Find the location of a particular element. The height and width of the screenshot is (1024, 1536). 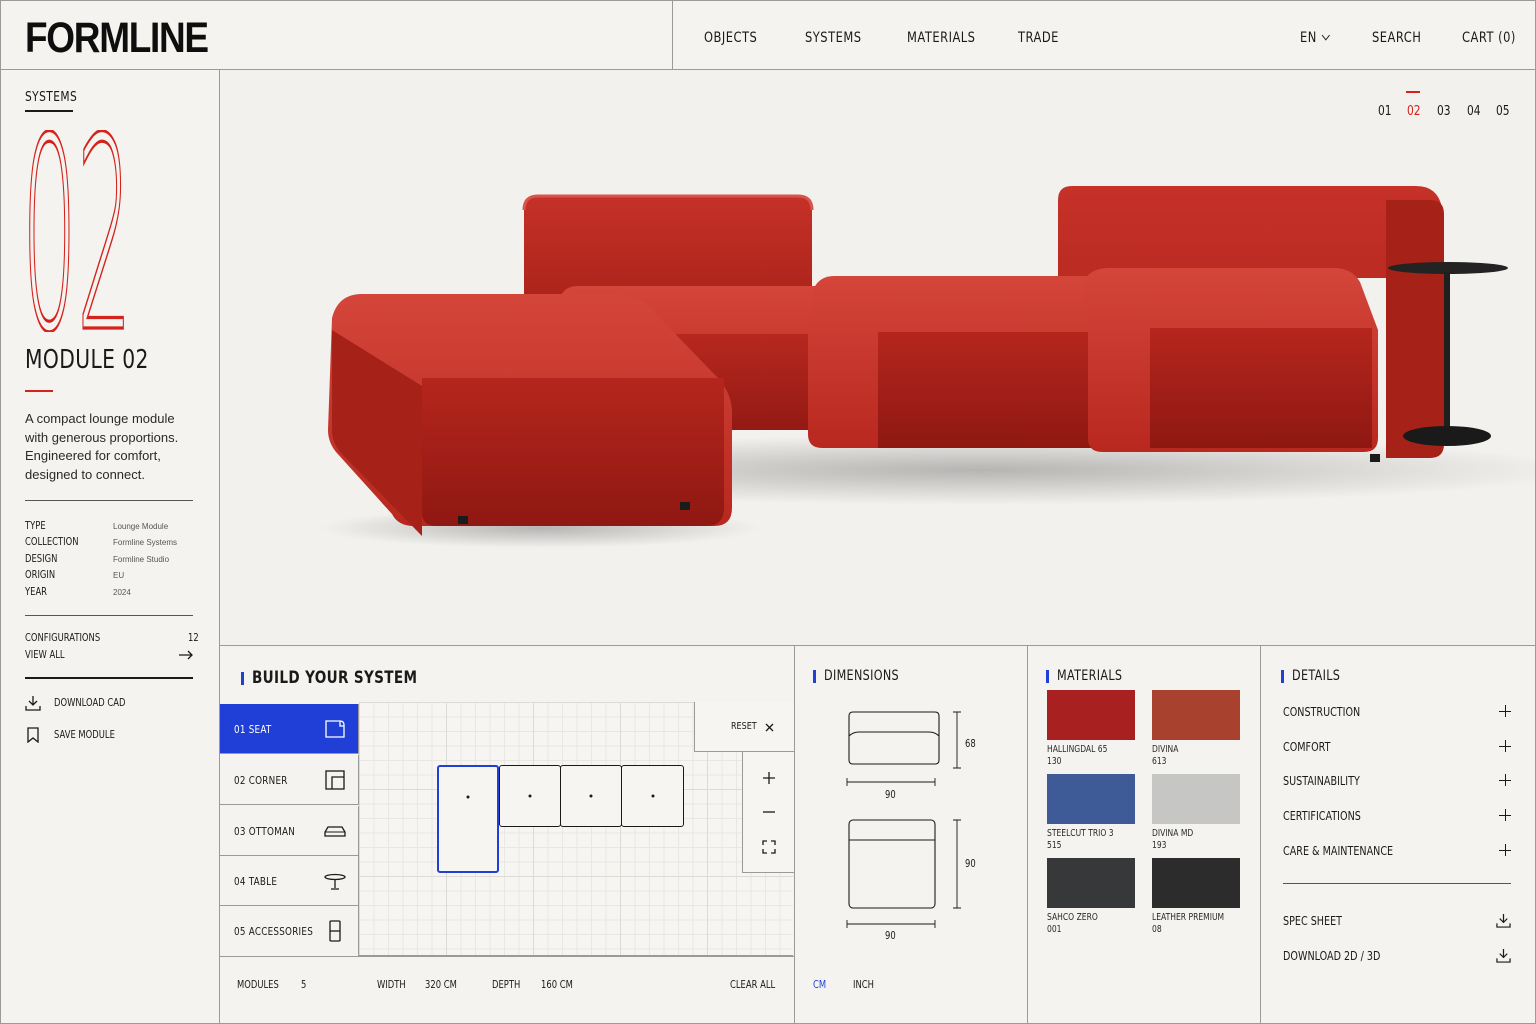

module-type-seat: 01 SEAT is located at coordinates (289, 729).